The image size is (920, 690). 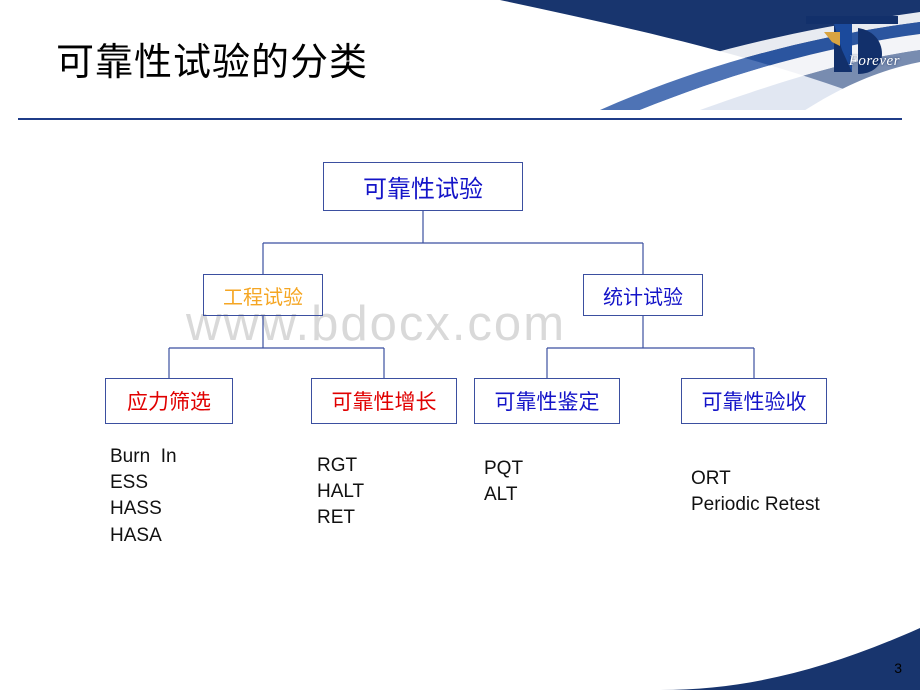 I want to click on node-root: 可靠性试验, so click(x=423, y=186).